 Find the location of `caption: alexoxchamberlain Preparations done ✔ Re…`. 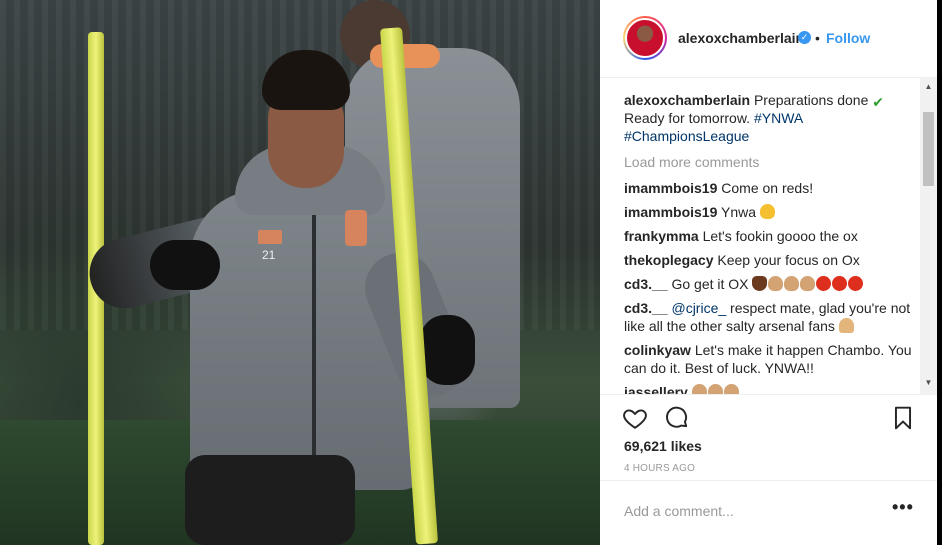

caption: alexoxchamberlain Preparations done ✔ Re… is located at coordinates (768, 118).